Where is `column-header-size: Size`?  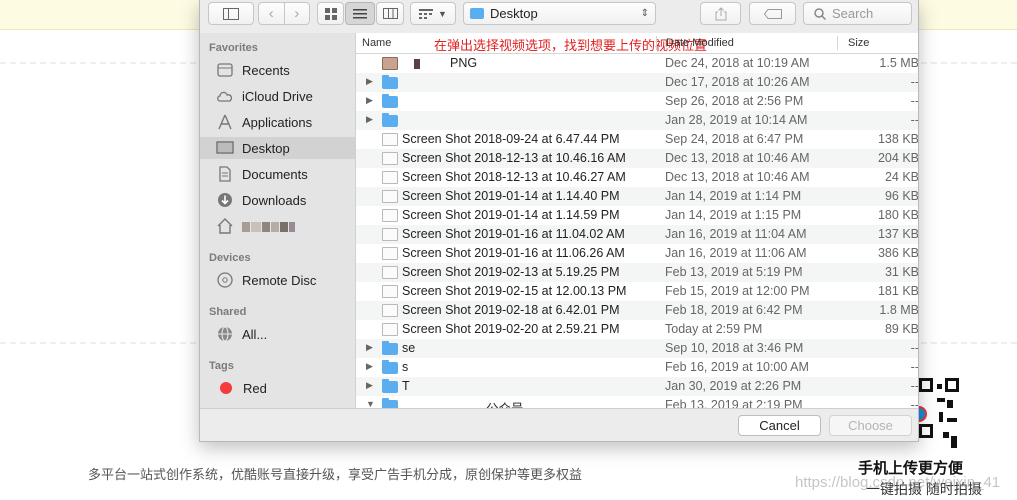
column-header-size: Size is located at coordinates (858, 43).